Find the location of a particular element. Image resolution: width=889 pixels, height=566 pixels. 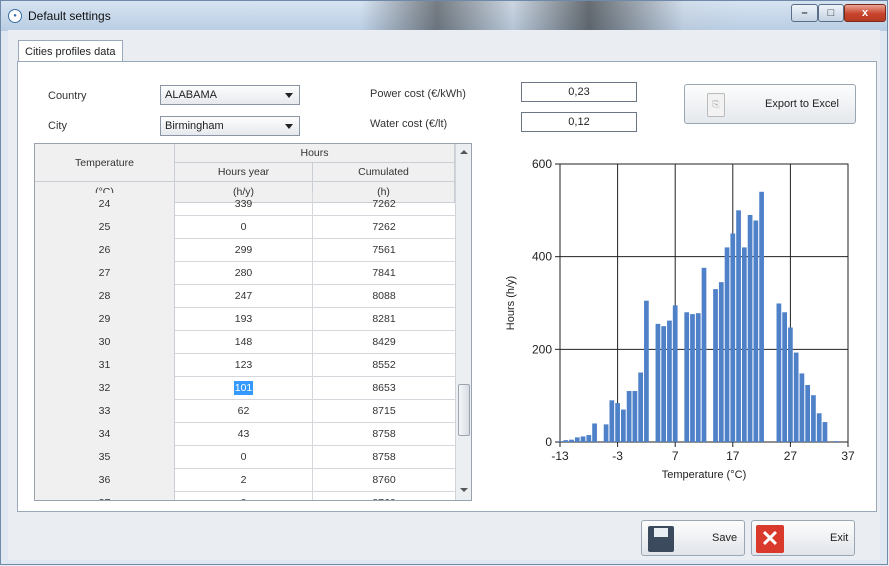

export-to-excel-button: ⎘ Export to Excel is located at coordinates (770, 104).